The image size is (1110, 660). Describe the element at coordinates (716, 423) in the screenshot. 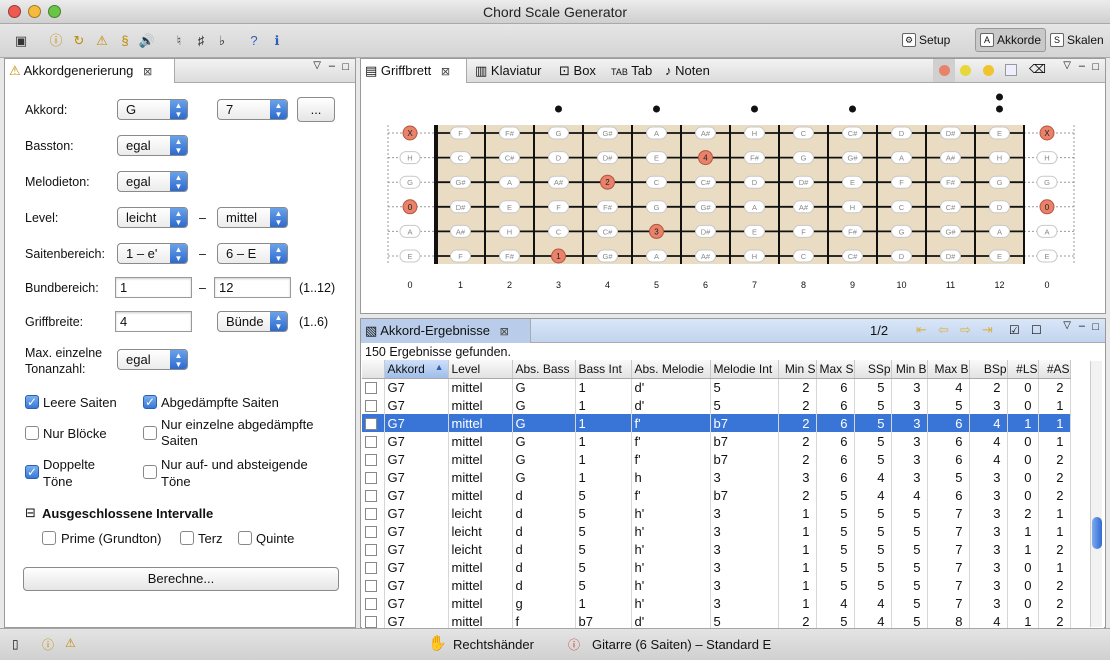

I see `table-row: G7 mittel G 1 f' b7 2 6 5 3 6 4 1 1` at that location.